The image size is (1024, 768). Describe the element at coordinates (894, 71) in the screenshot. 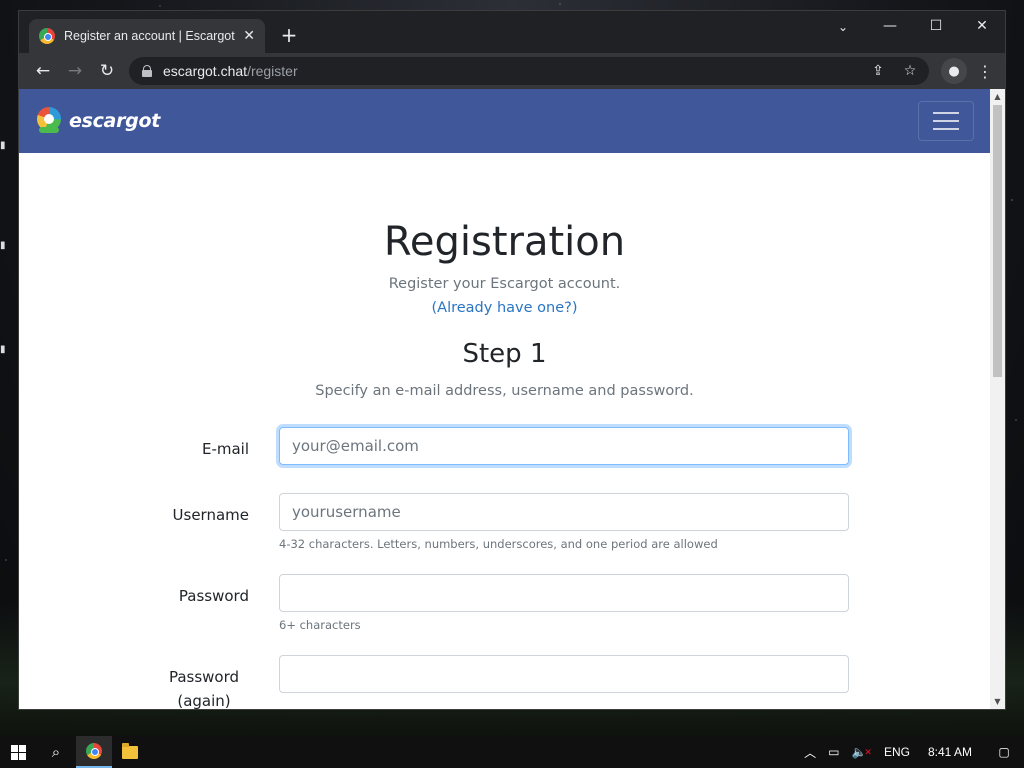

I see `omnibox-actions: ⇪ ☆` at that location.